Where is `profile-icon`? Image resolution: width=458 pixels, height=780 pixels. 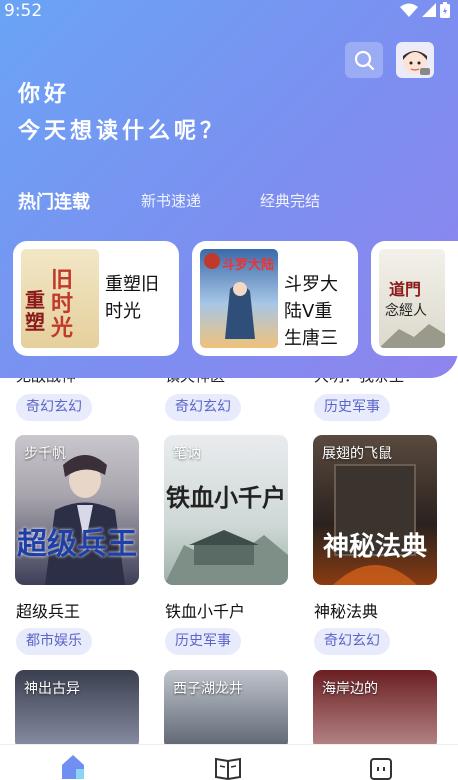 profile-icon is located at coordinates (381, 769).